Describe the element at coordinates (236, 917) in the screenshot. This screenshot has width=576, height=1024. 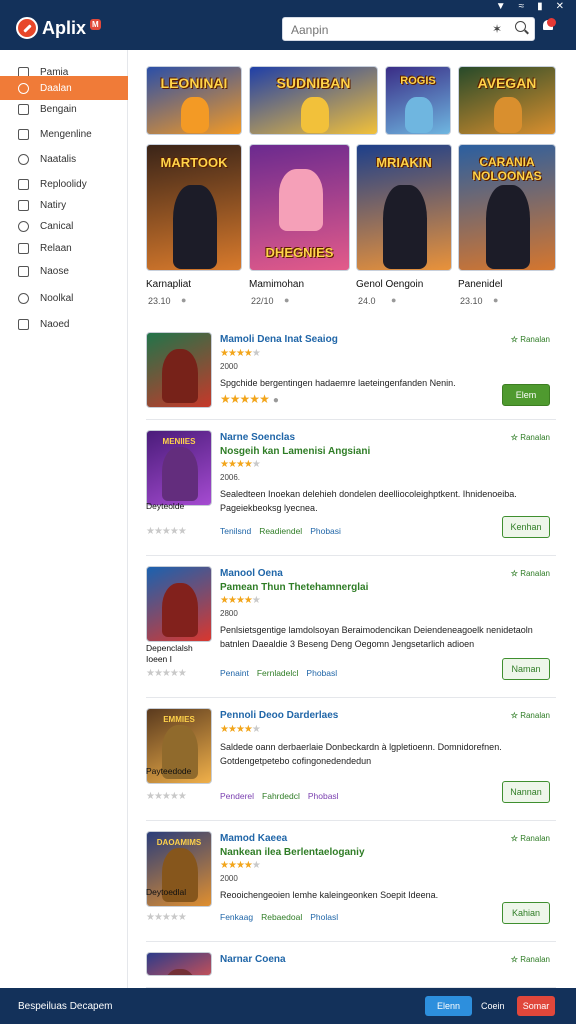
I see `meta-link: Fenkaag` at that location.